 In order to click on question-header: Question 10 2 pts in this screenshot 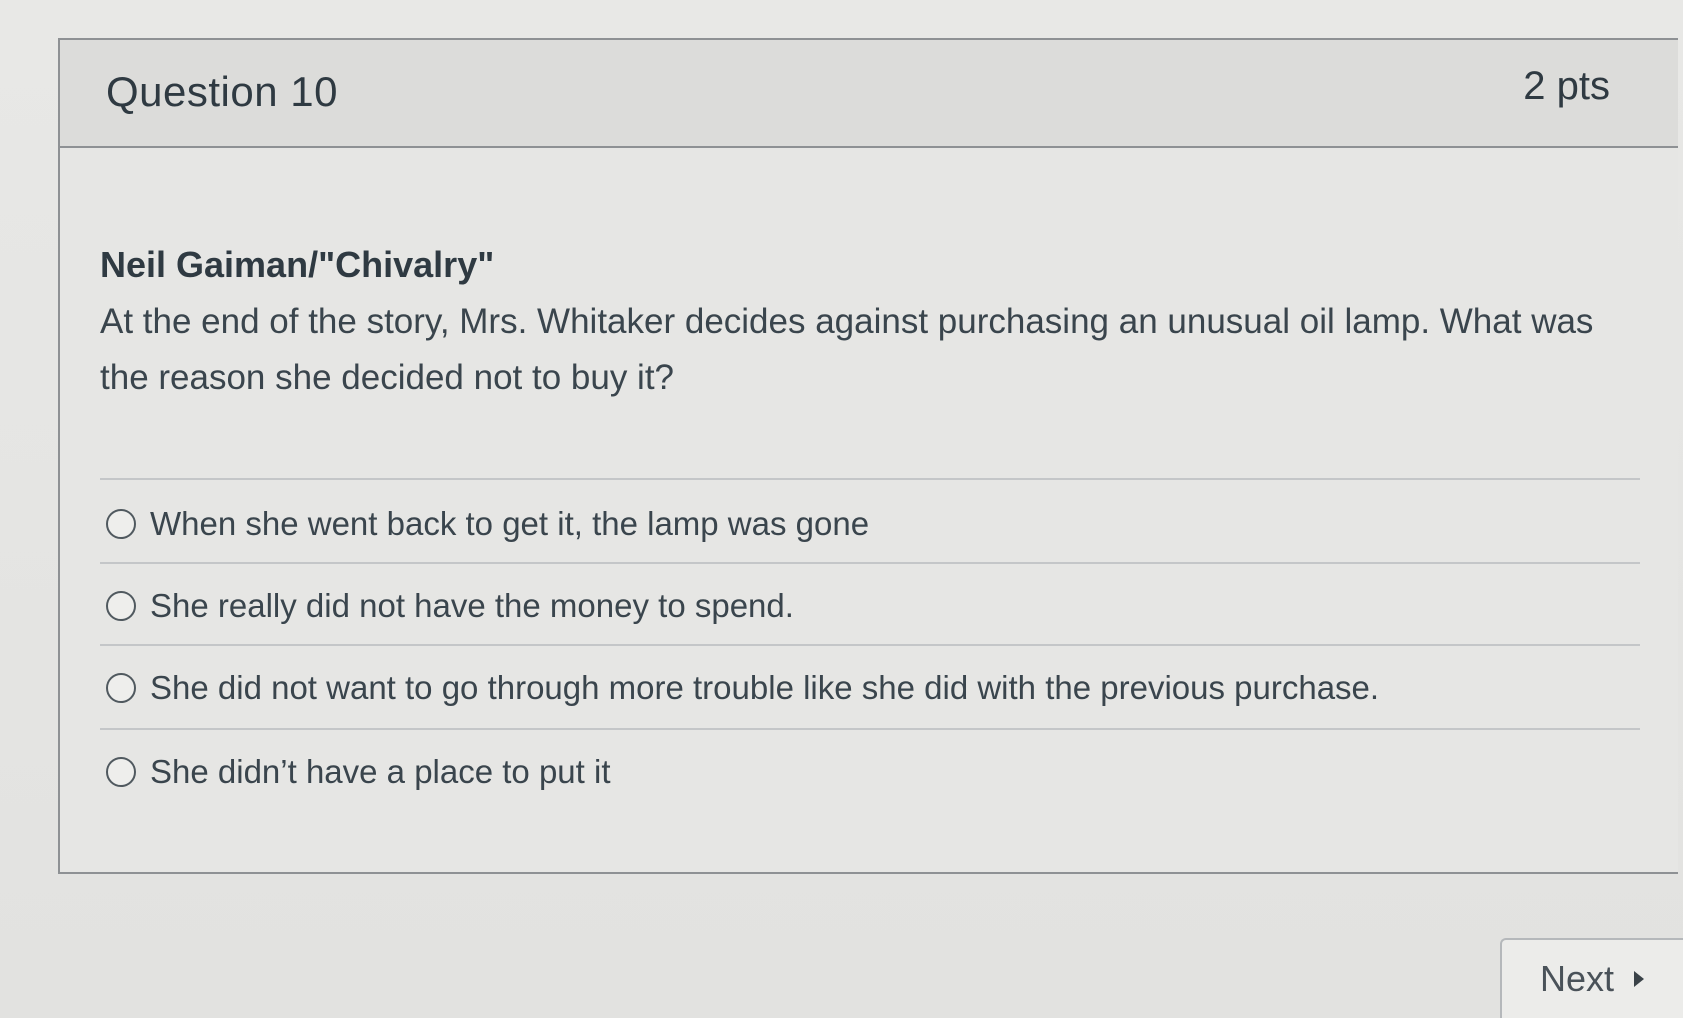, I will do `click(869, 94)`.